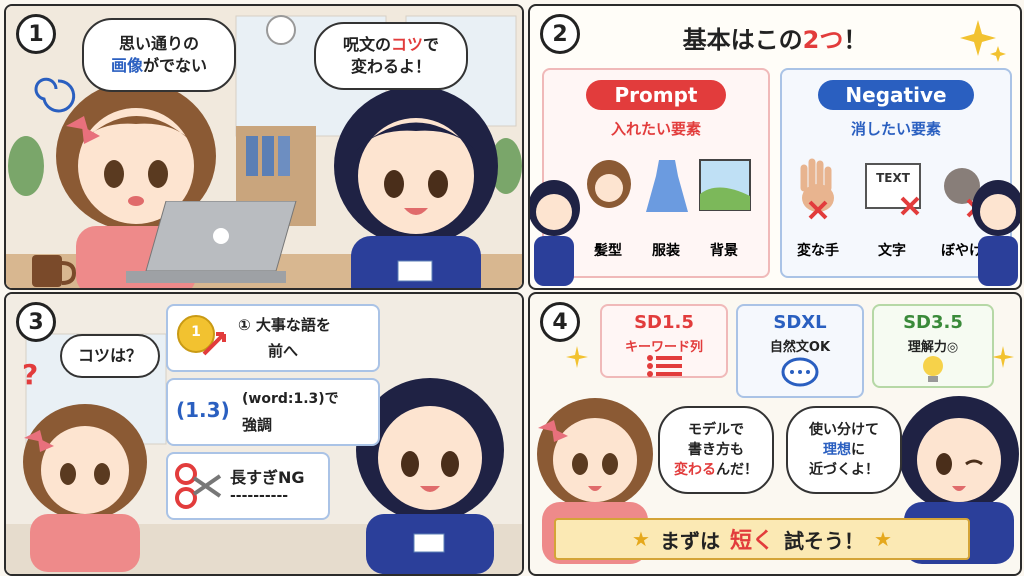  I want to click on banner-text: 試そう！, so click(824, 540).